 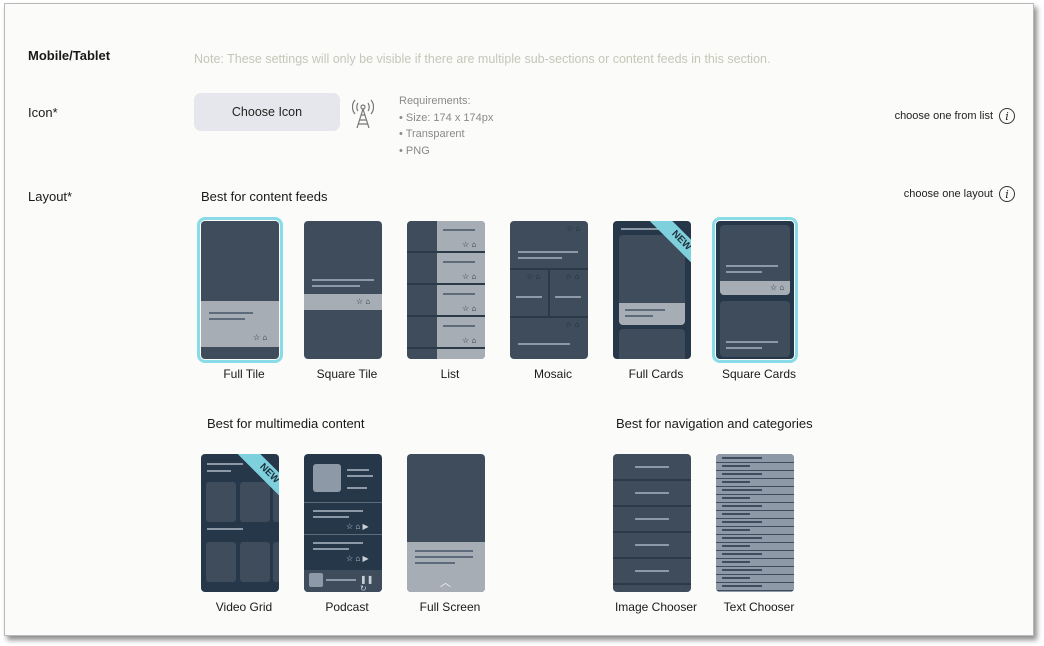 What do you see at coordinates (450, 607) in the screenshot?
I see `layout-caption: Full Screen` at bounding box center [450, 607].